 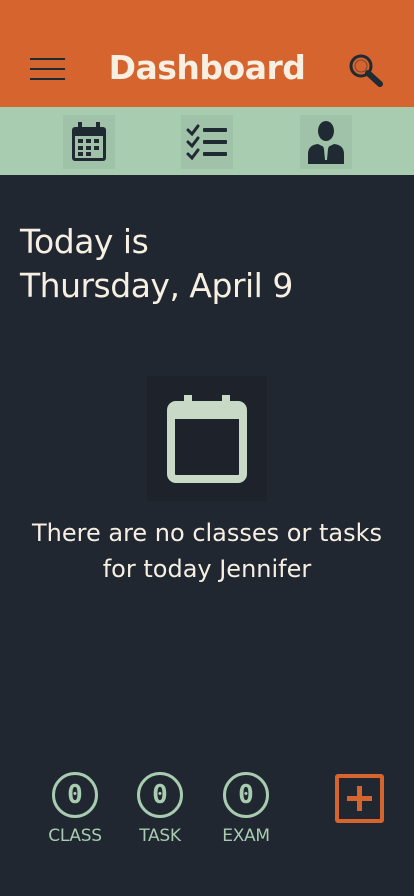 I want to click on class-label: CLASS, so click(x=75, y=836).